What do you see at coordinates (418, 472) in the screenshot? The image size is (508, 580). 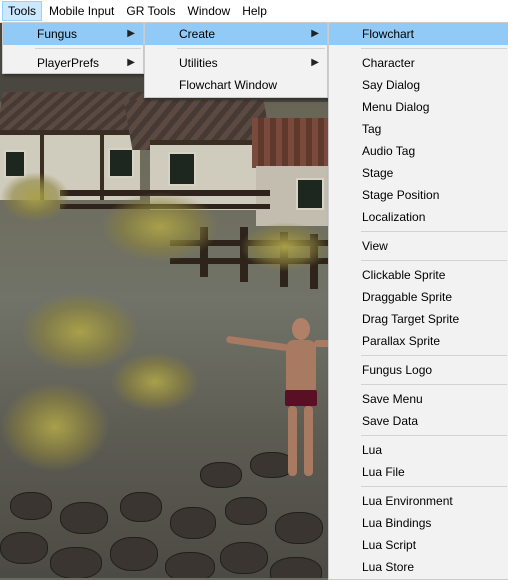 I see `menu-item-lua-file: Lua File` at bounding box center [418, 472].